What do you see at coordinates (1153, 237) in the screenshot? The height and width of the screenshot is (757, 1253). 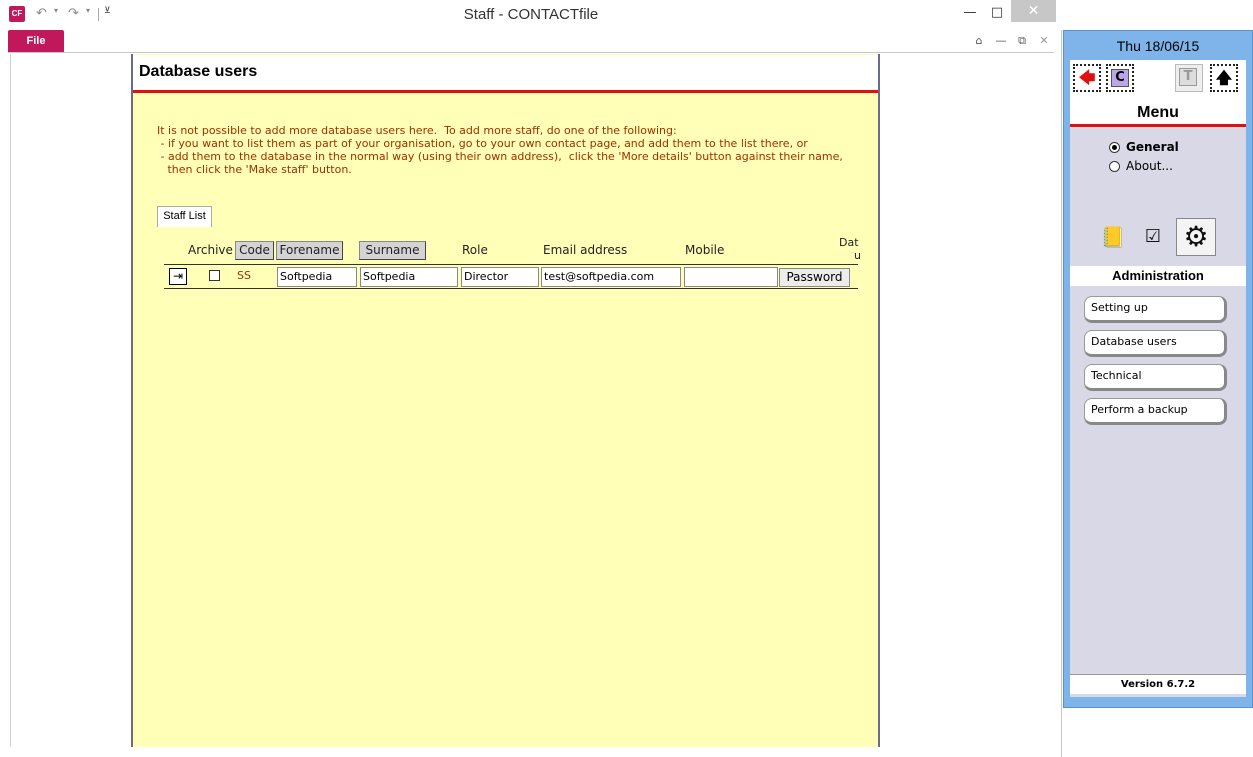 I see `staff-checklist-icon: ☑` at bounding box center [1153, 237].